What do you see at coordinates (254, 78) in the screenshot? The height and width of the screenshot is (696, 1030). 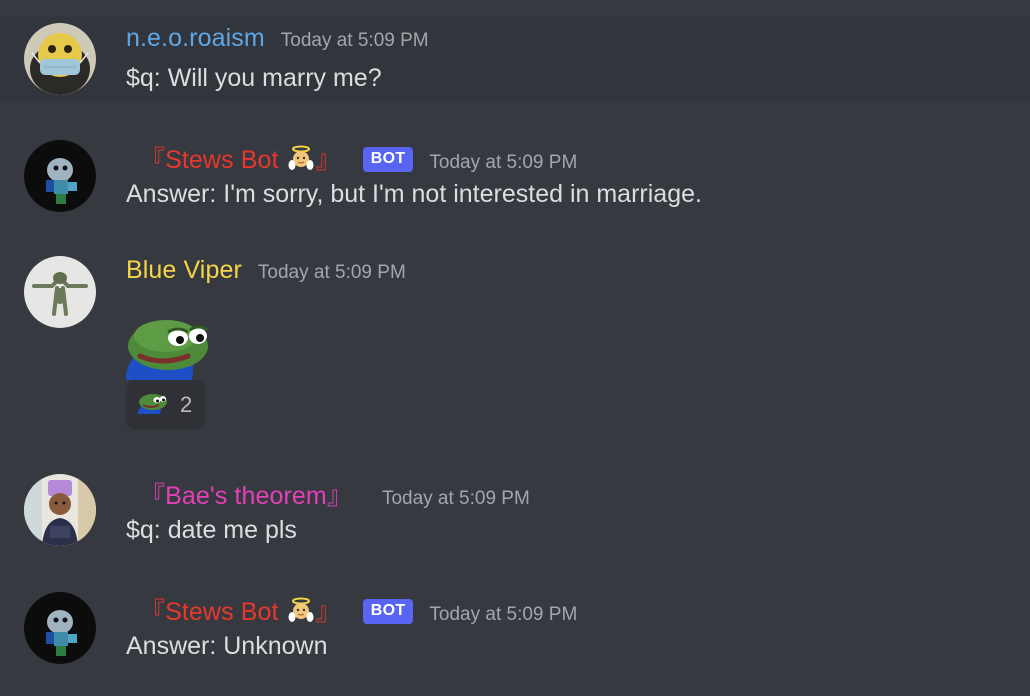 I see `message-content: $q: Will you marry me?` at bounding box center [254, 78].